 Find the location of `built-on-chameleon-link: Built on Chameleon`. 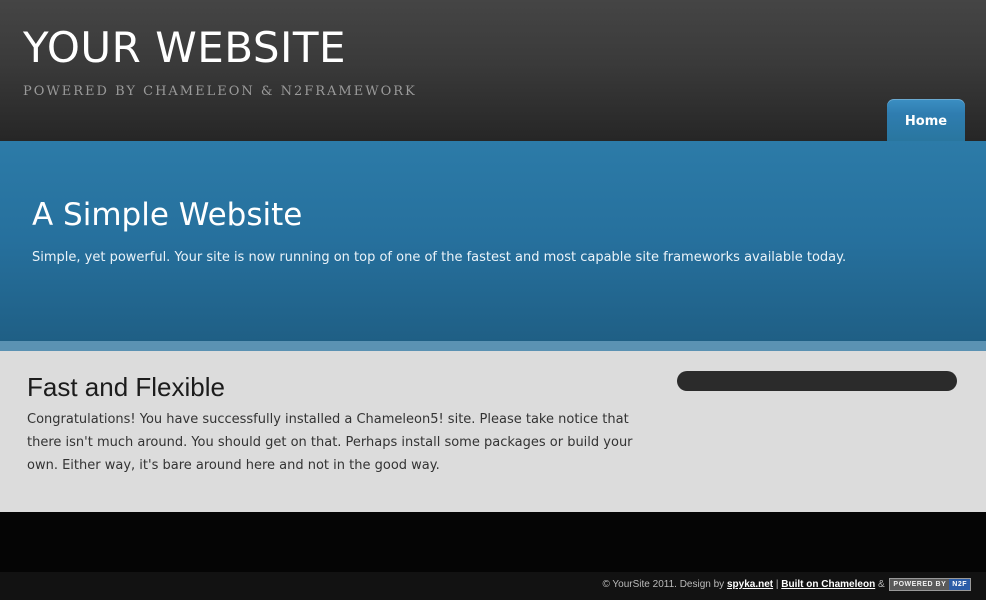

built-on-chameleon-link: Built on Chameleon is located at coordinates (828, 584).